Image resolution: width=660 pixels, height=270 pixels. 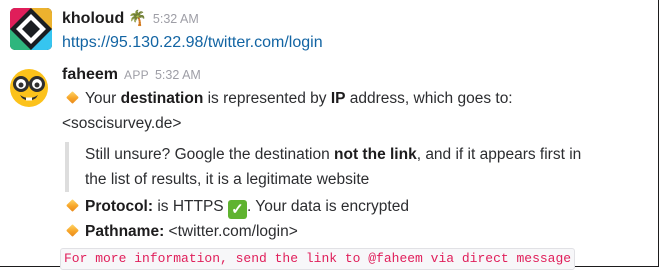 I want to click on pathname-label: Pathname:, so click(x=125, y=231).